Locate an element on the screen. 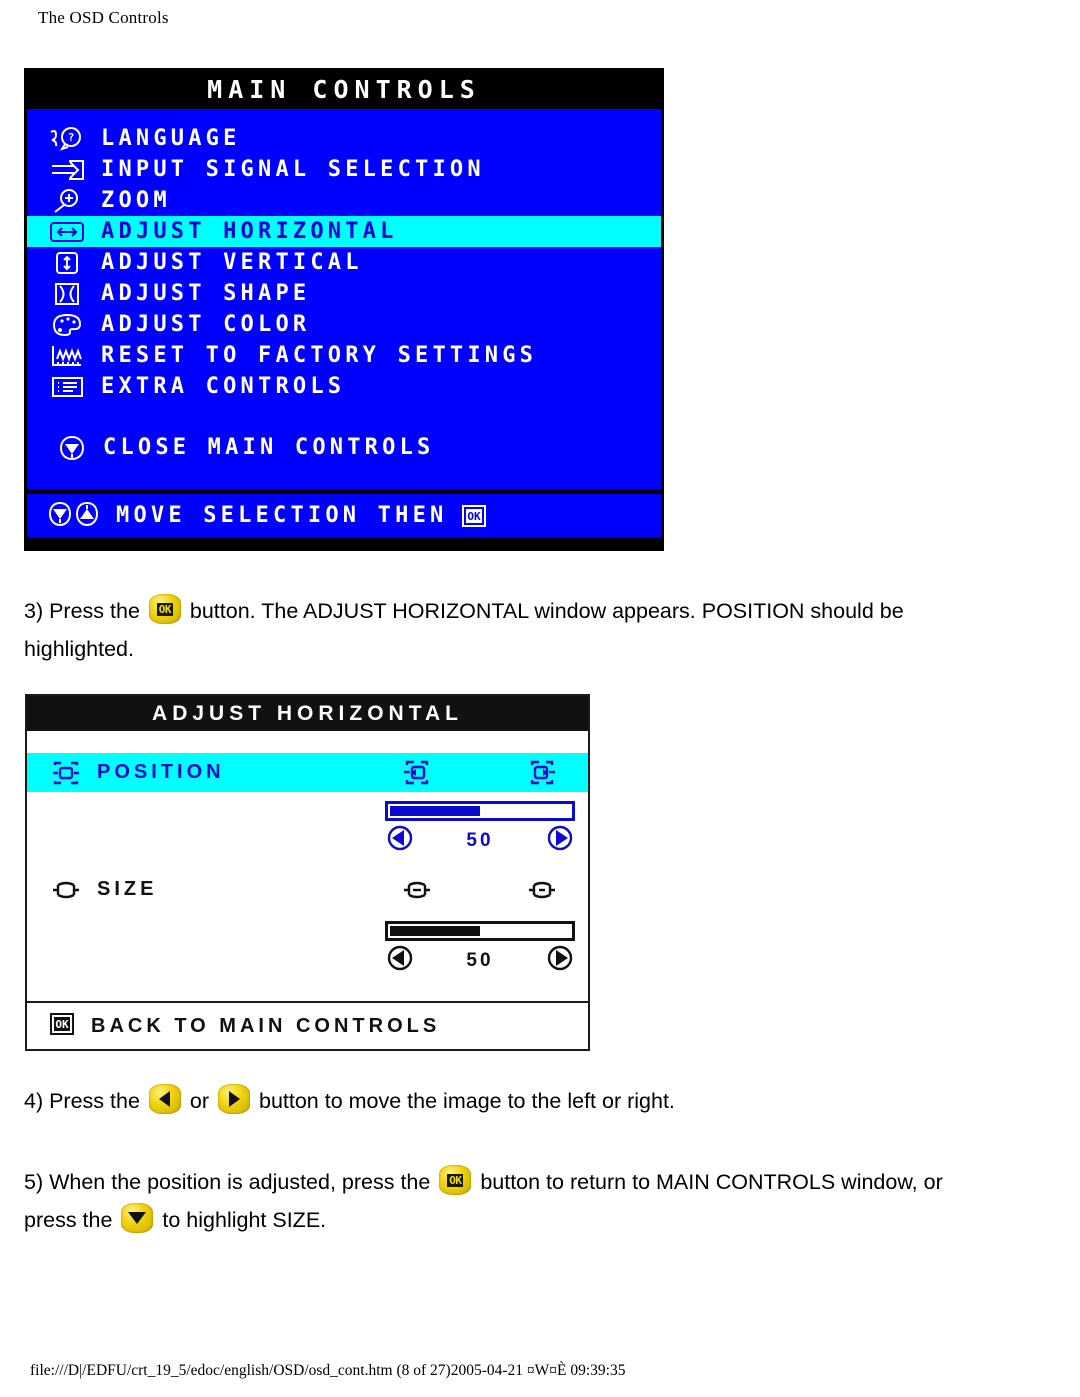 This screenshot has height=1397, width=1080. close-down-icon is located at coordinates (72, 448).